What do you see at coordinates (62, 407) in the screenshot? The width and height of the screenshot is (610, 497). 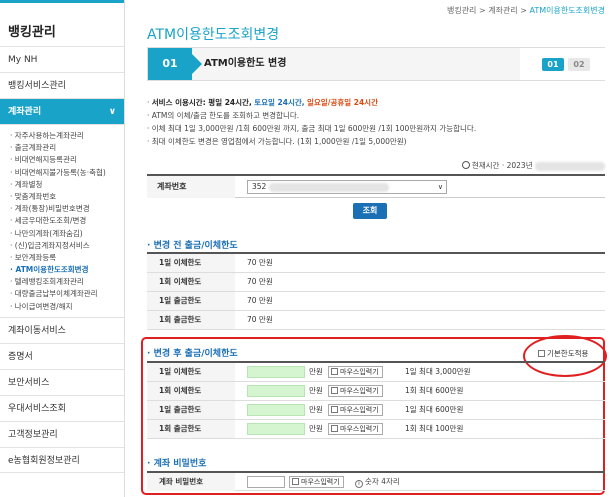 I see `sidebar-item-preferred: 우대서비스조회` at bounding box center [62, 407].